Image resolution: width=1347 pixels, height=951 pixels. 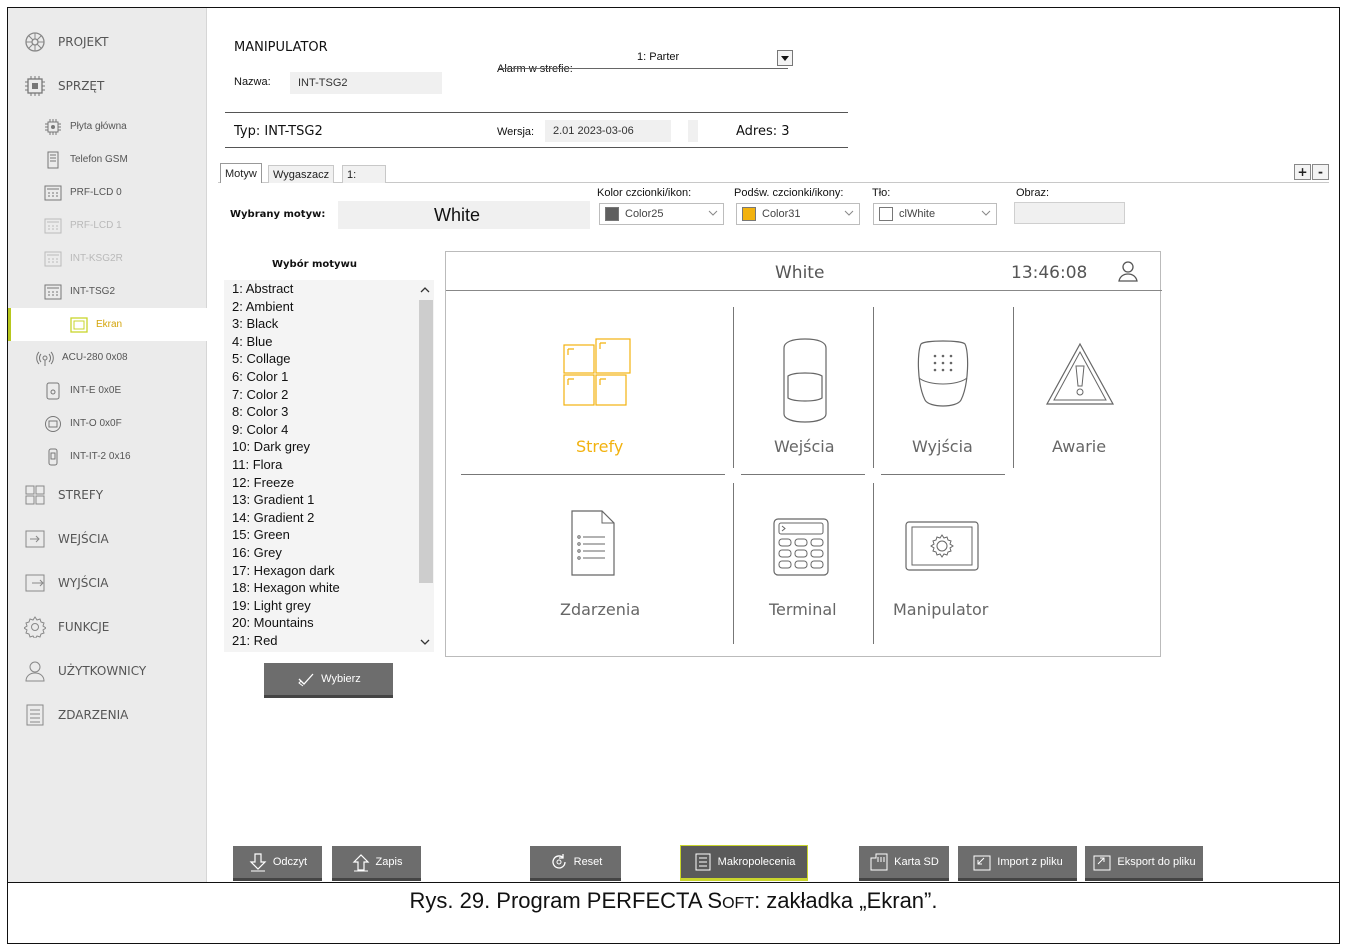 What do you see at coordinates (329, 535) in the screenshot?
I see `theme-list-item: 15: Green` at bounding box center [329, 535].